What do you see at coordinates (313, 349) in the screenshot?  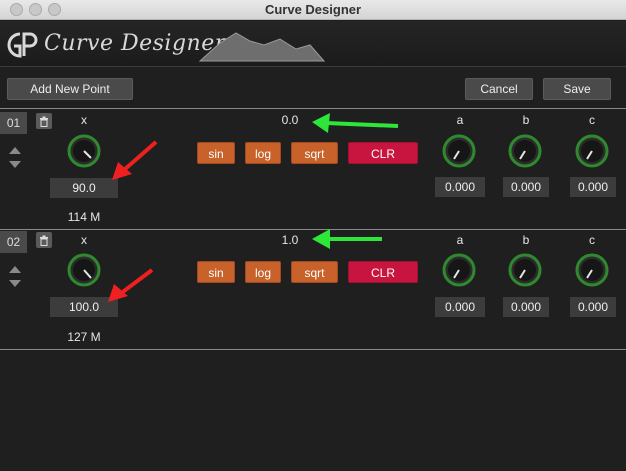 I see `row-divider` at bounding box center [313, 349].